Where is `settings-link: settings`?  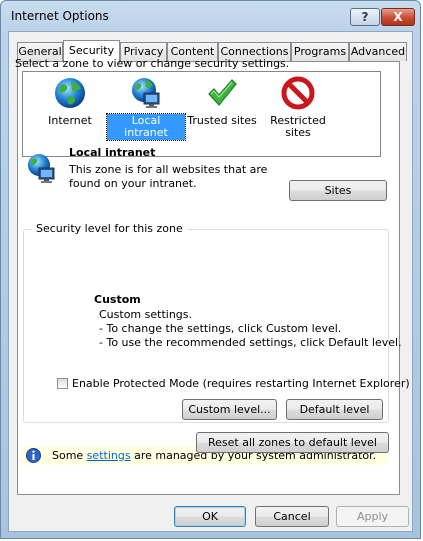 settings-link: settings is located at coordinates (109, 455).